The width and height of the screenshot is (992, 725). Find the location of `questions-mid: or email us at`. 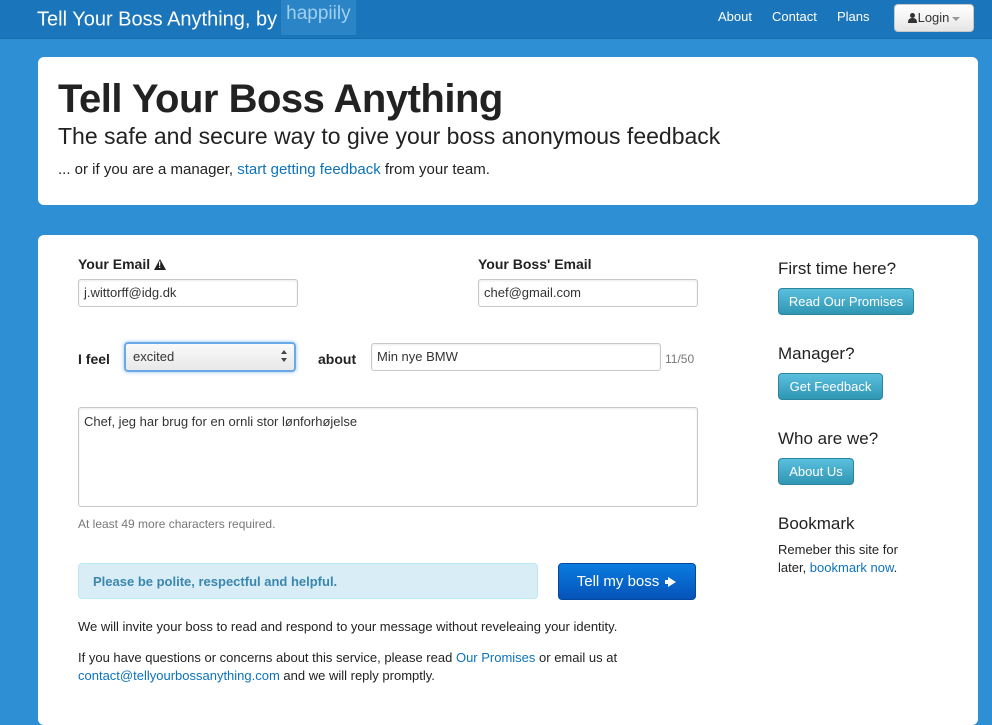

questions-mid: or email us at is located at coordinates (576, 657).